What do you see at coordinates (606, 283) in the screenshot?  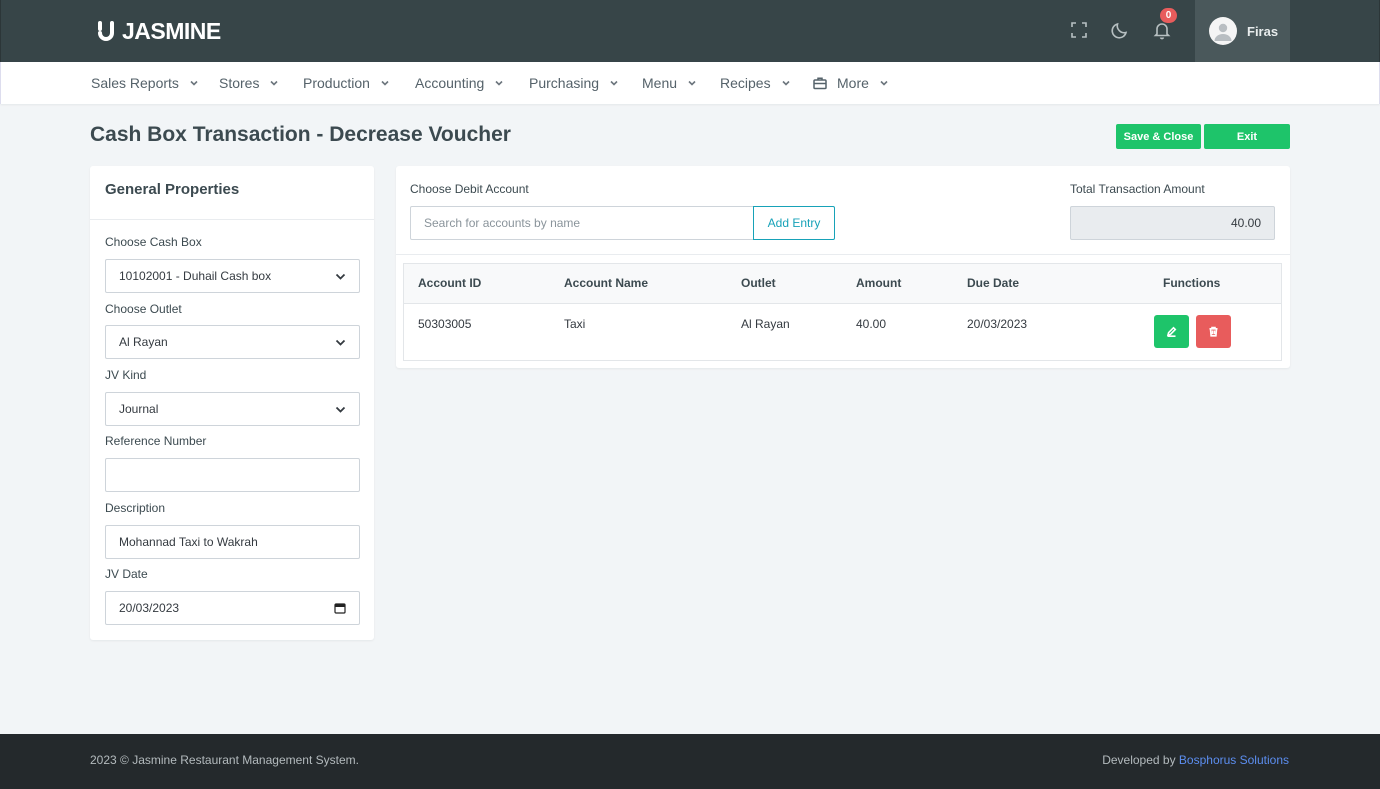 I see `col-account-name: Account Name` at bounding box center [606, 283].